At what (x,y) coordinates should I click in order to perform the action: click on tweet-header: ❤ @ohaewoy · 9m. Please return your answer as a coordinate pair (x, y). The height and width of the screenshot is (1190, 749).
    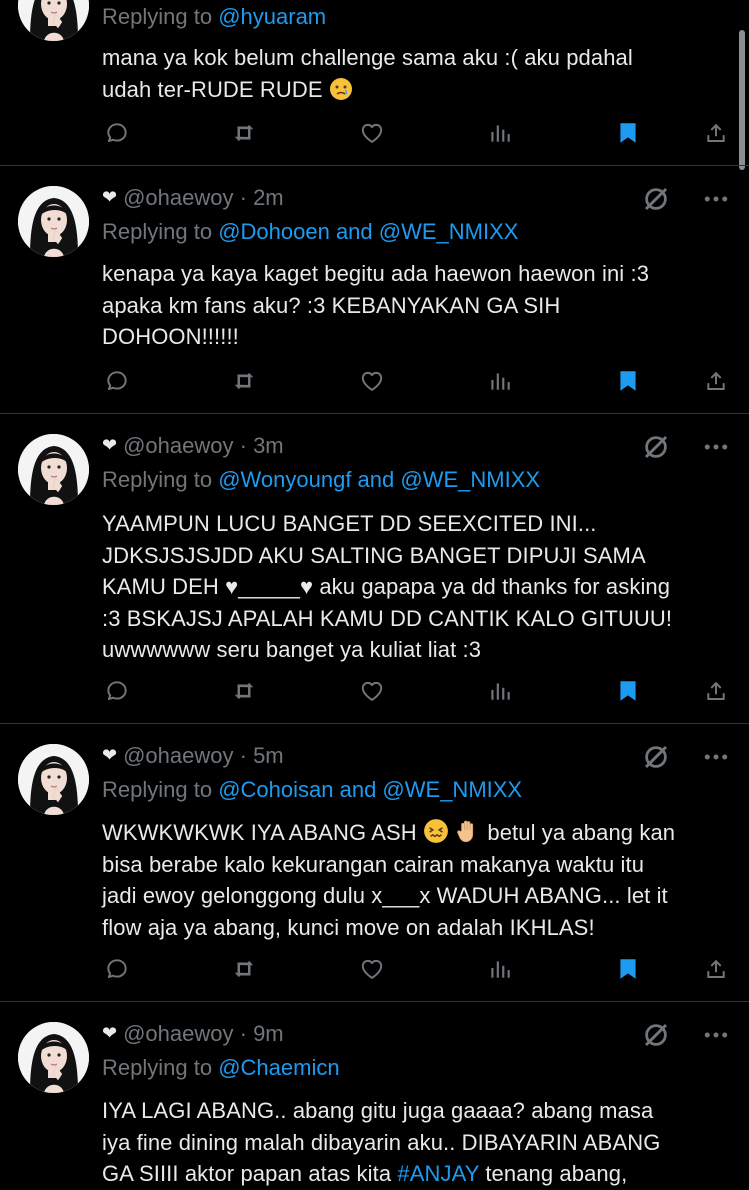
    Looking at the image, I should click on (193, 1034).